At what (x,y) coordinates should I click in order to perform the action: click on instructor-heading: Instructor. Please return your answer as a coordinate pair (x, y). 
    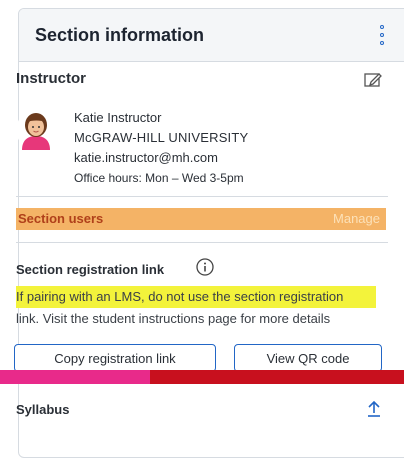
    Looking at the image, I should click on (51, 78).